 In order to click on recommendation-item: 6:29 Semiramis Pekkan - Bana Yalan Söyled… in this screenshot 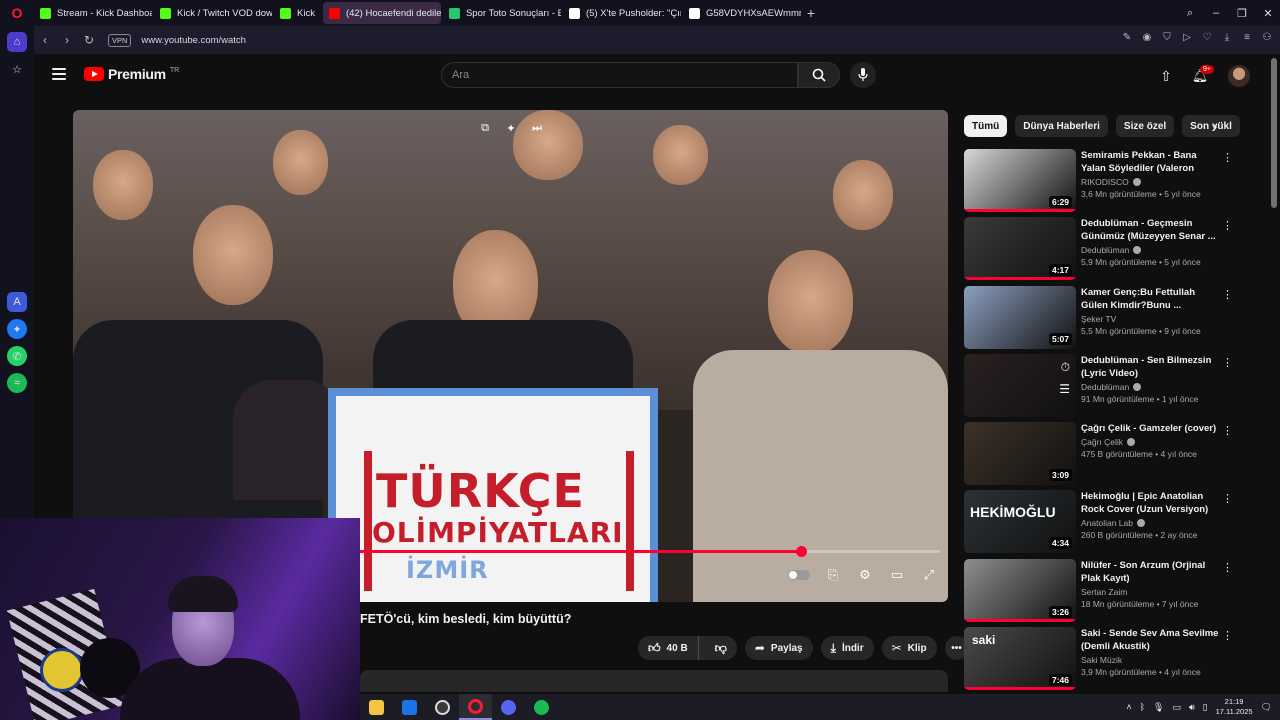, I will do `click(1099, 183)`.